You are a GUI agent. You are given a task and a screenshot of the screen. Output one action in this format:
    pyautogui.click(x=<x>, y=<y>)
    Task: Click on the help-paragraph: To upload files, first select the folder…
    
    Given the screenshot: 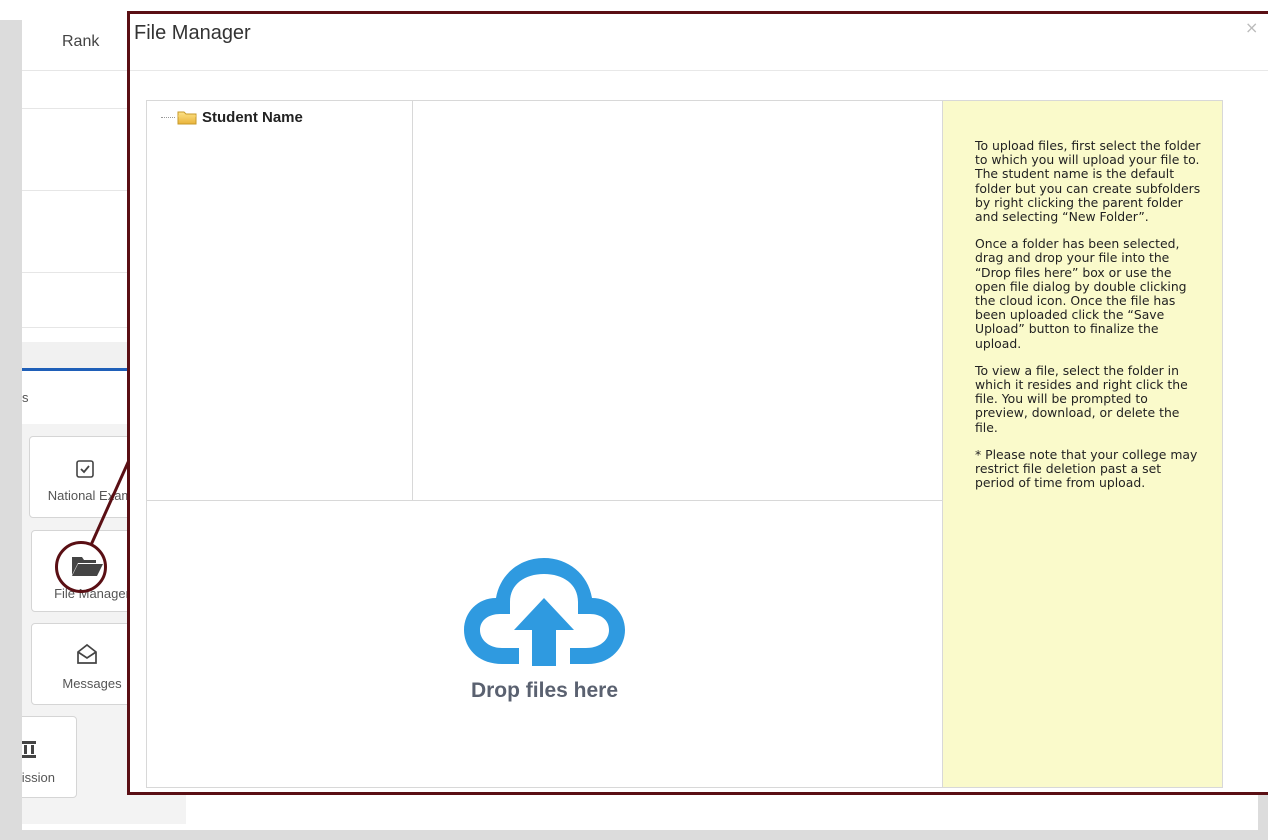 What is the action you would take?
    pyautogui.click(x=1088, y=181)
    